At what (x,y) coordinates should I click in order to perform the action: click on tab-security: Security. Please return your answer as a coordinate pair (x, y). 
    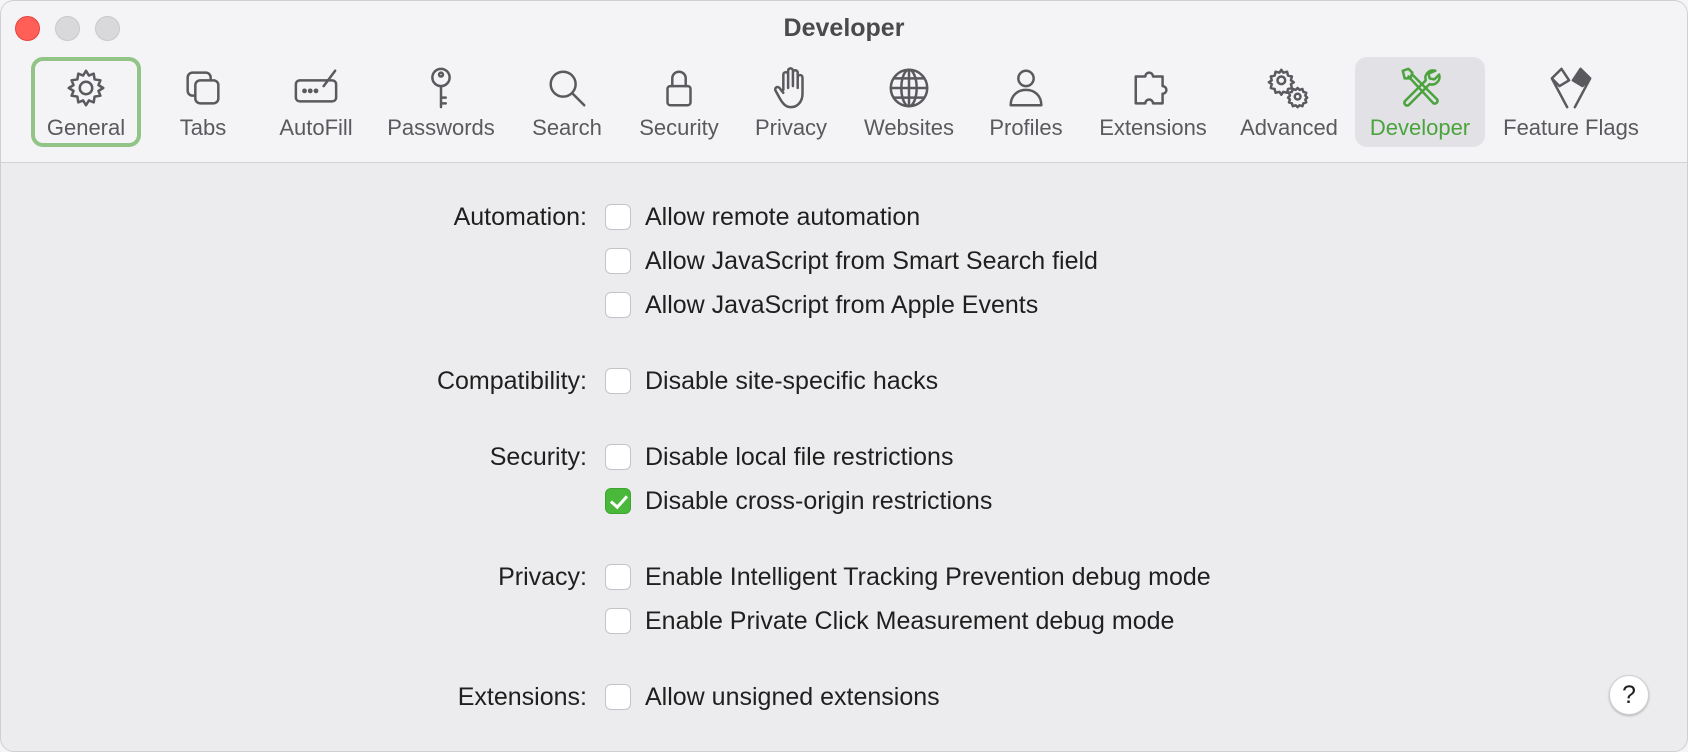
    Looking at the image, I should click on (679, 102).